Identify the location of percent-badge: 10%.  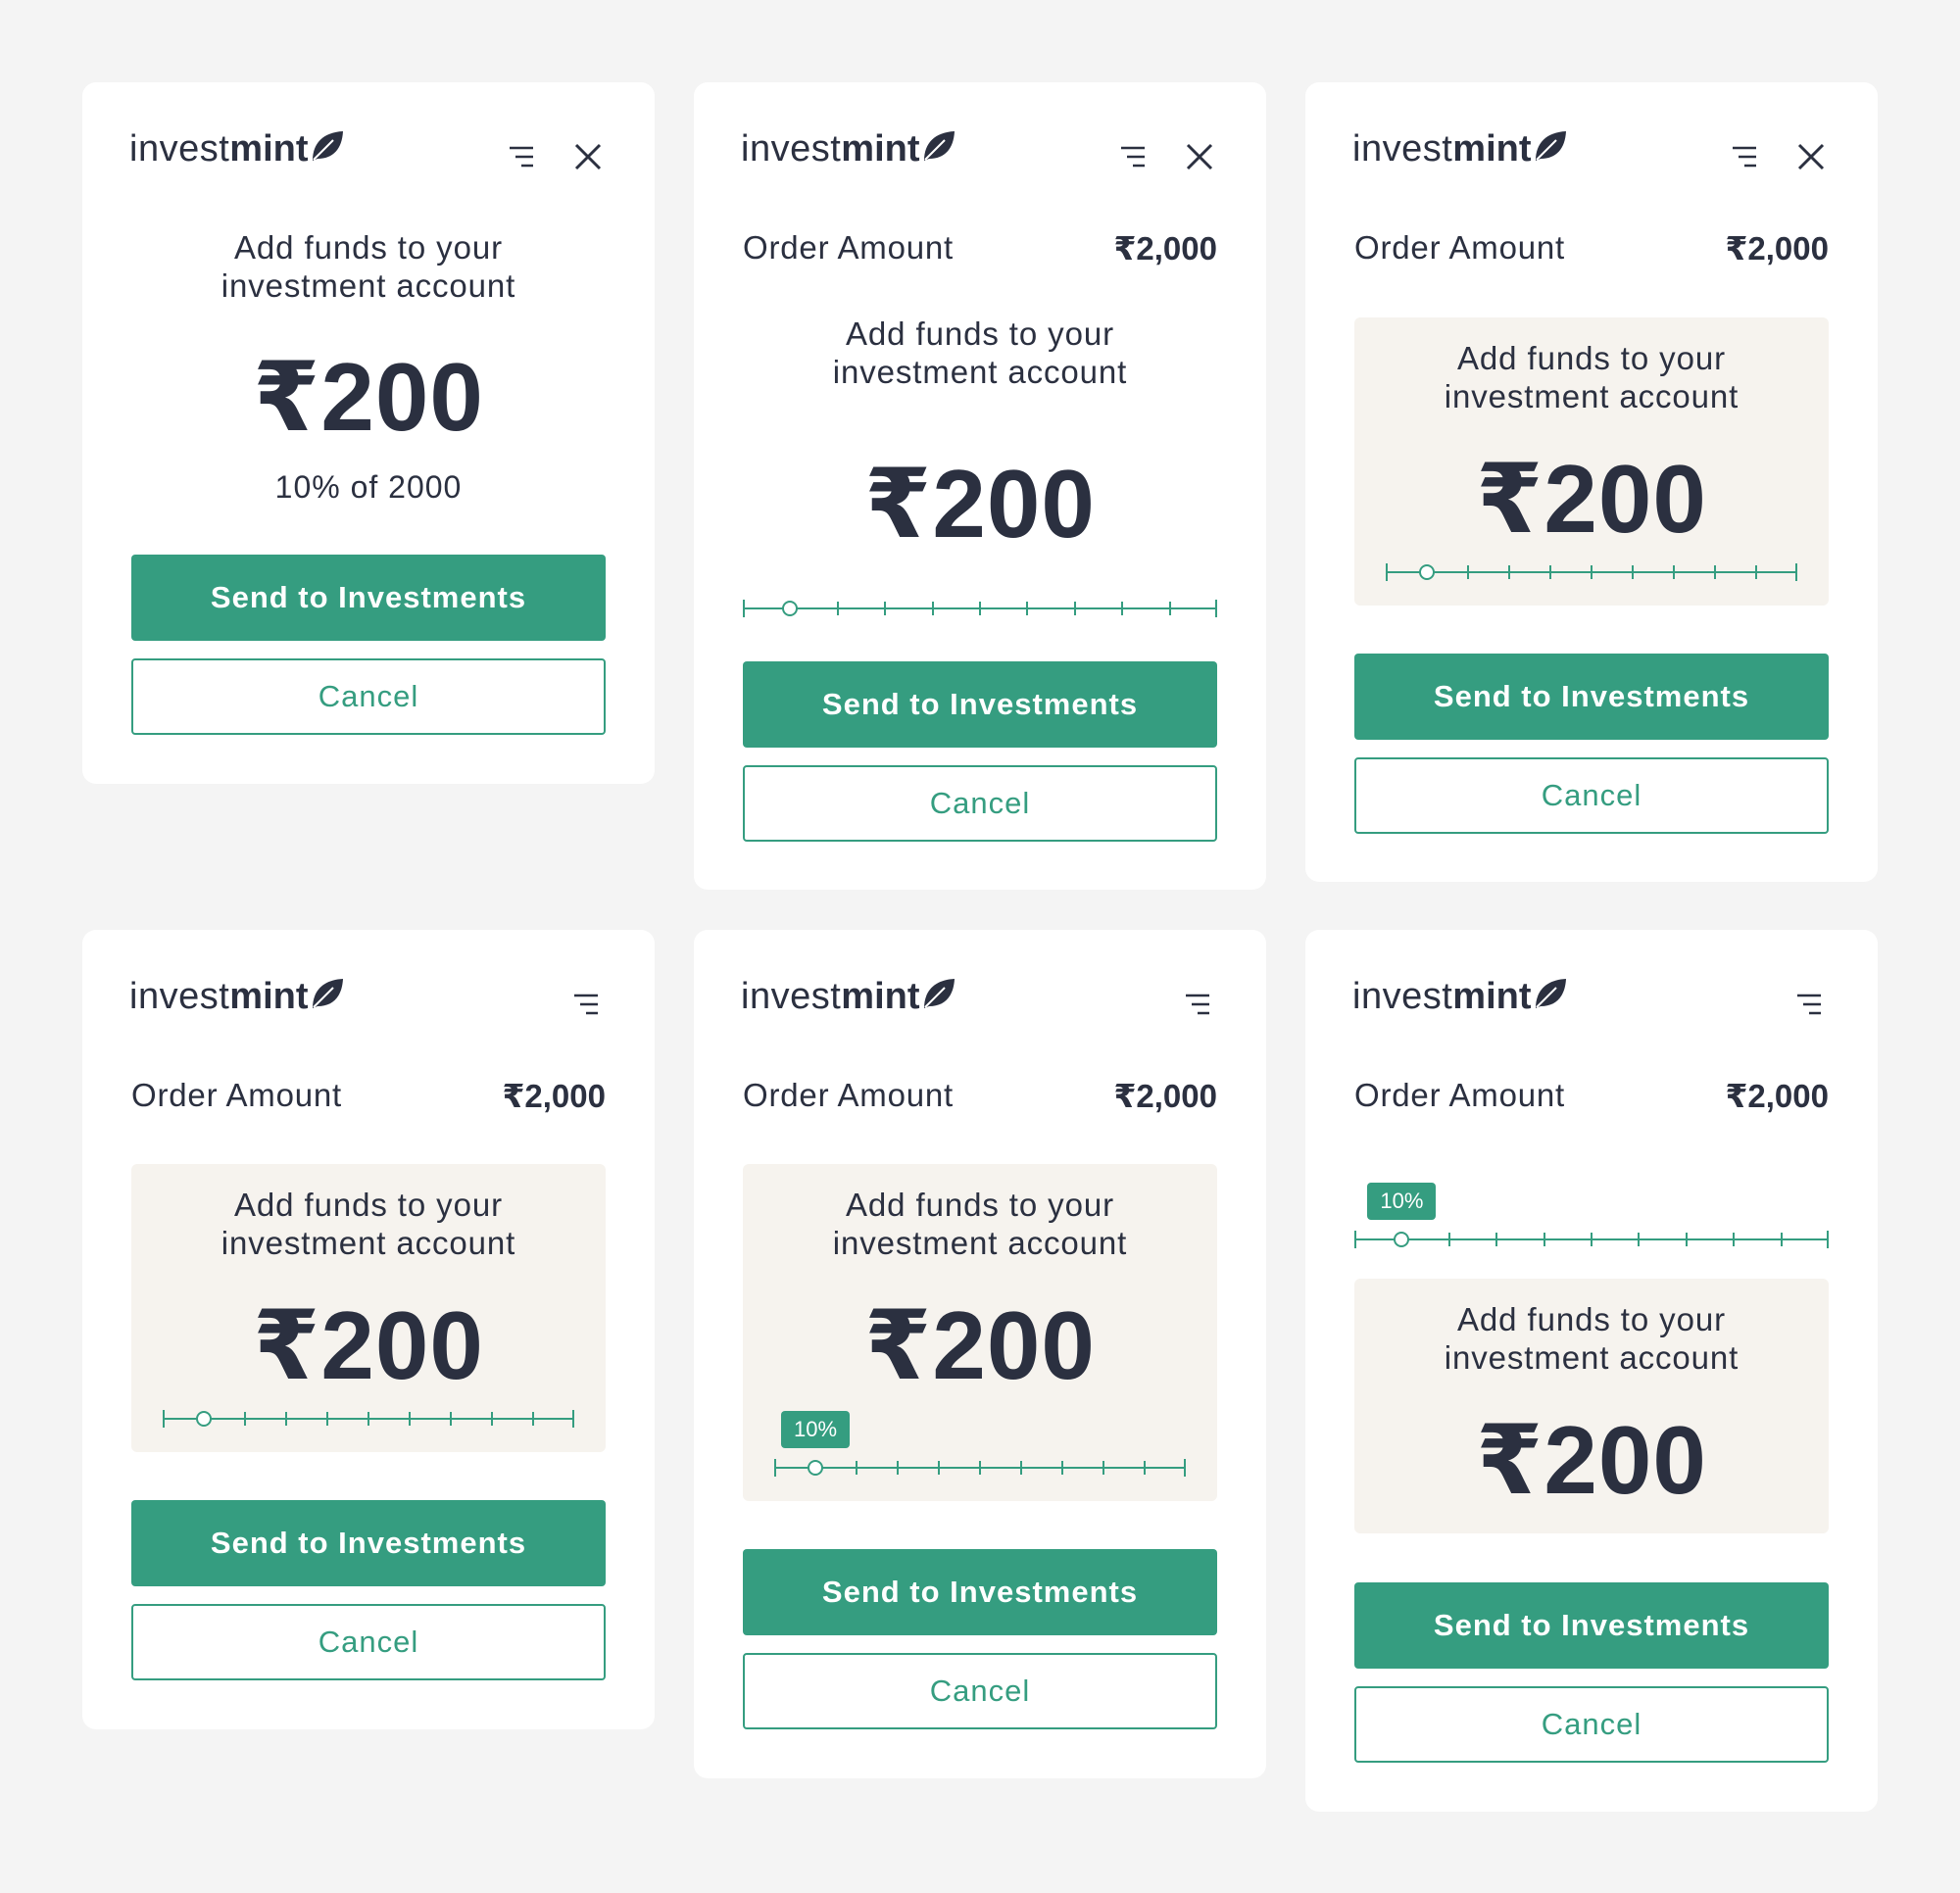
(1402, 1201).